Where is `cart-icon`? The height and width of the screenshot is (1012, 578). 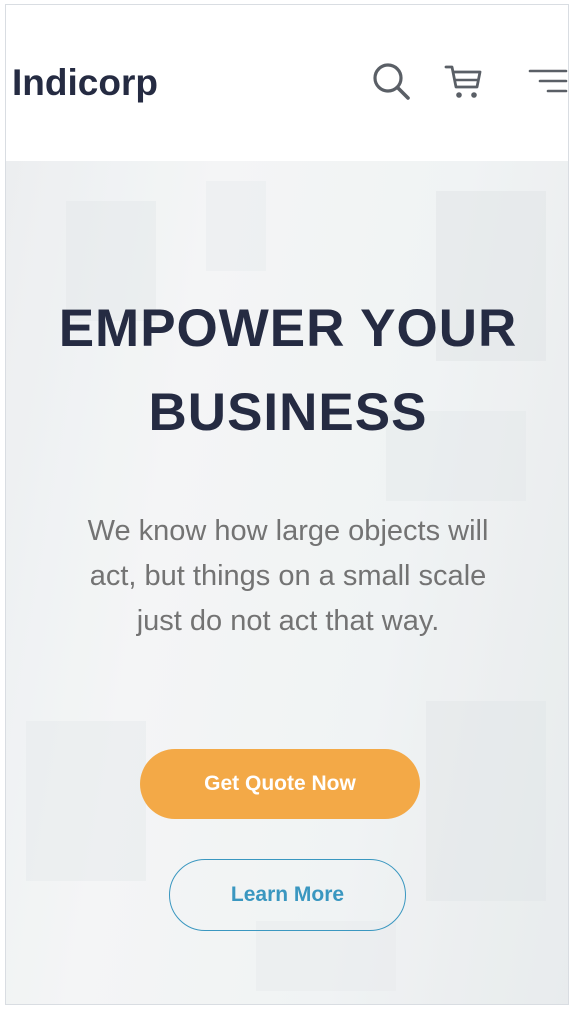 cart-icon is located at coordinates (465, 83).